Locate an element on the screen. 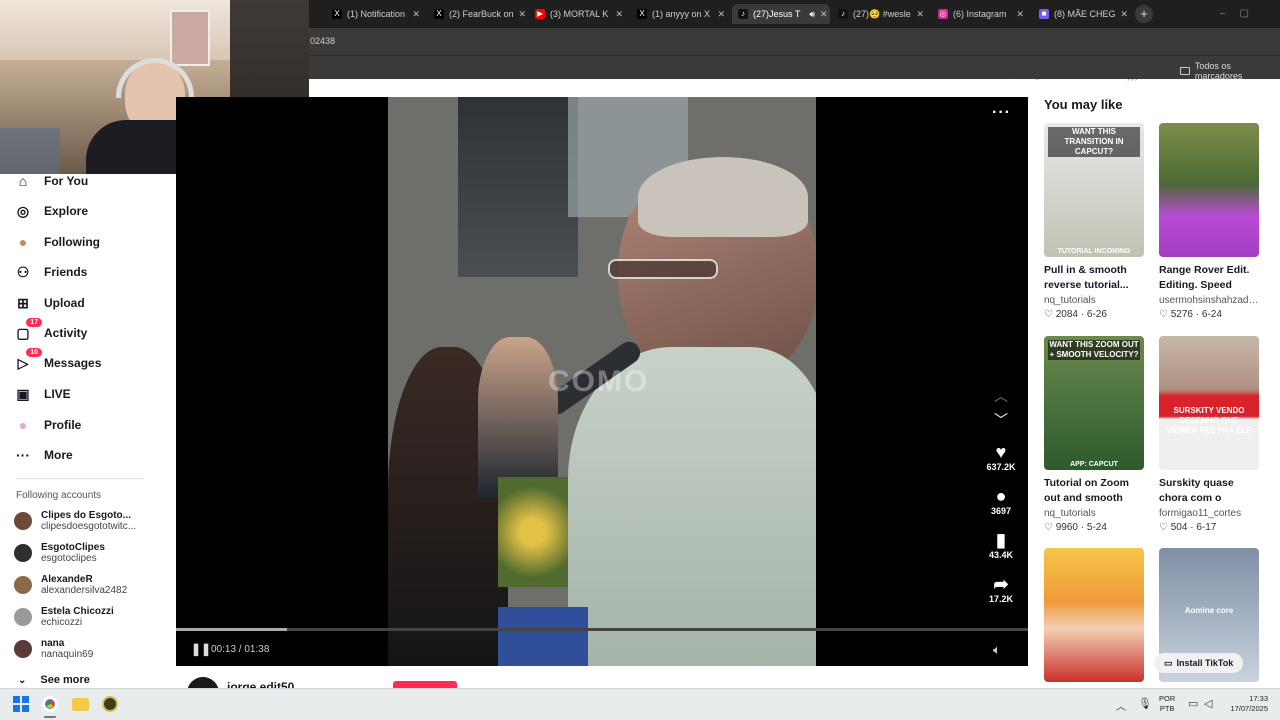 Image resolution: width=1280 pixels, height=720 pixels. tray-chevron-icon: ︿ is located at coordinates (1121, 705).